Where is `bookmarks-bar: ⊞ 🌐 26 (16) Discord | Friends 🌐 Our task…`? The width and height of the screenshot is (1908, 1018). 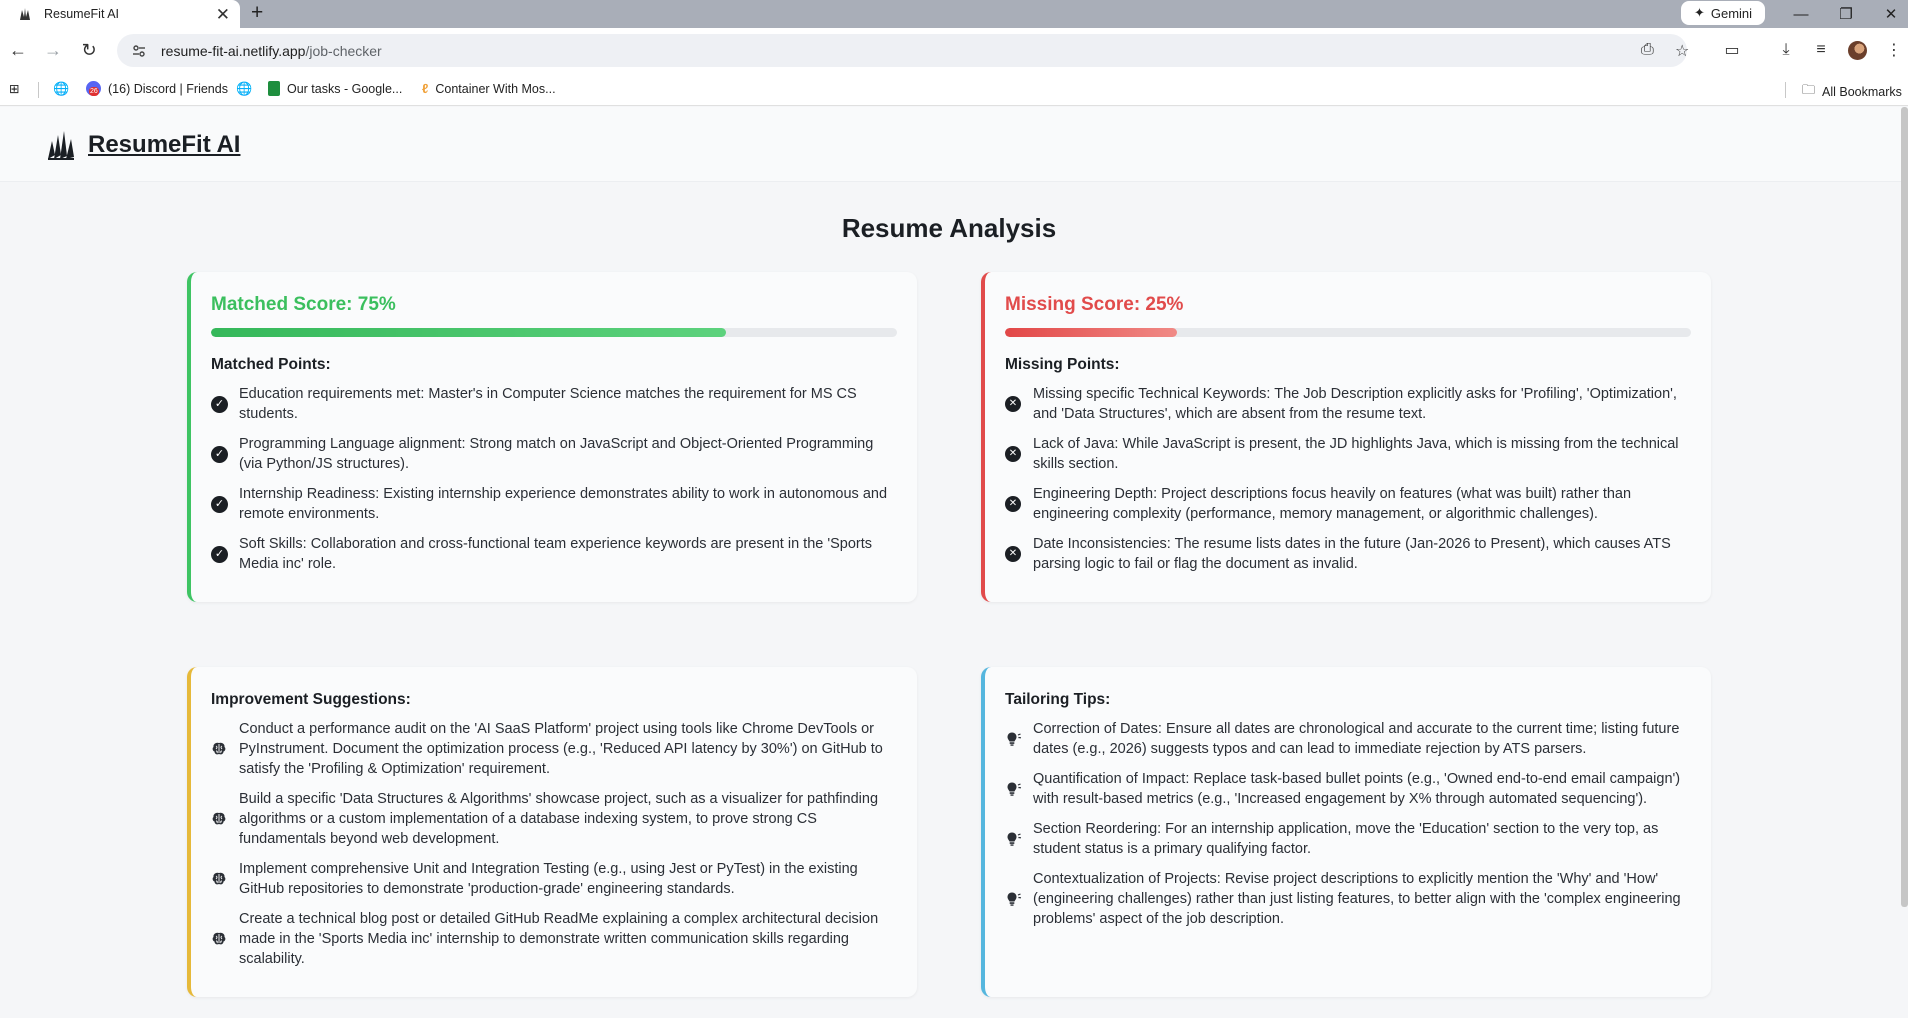
bookmarks-bar: ⊞ 🌐 26 (16) Discord | Friends 🌐 Our task… is located at coordinates (954, 89).